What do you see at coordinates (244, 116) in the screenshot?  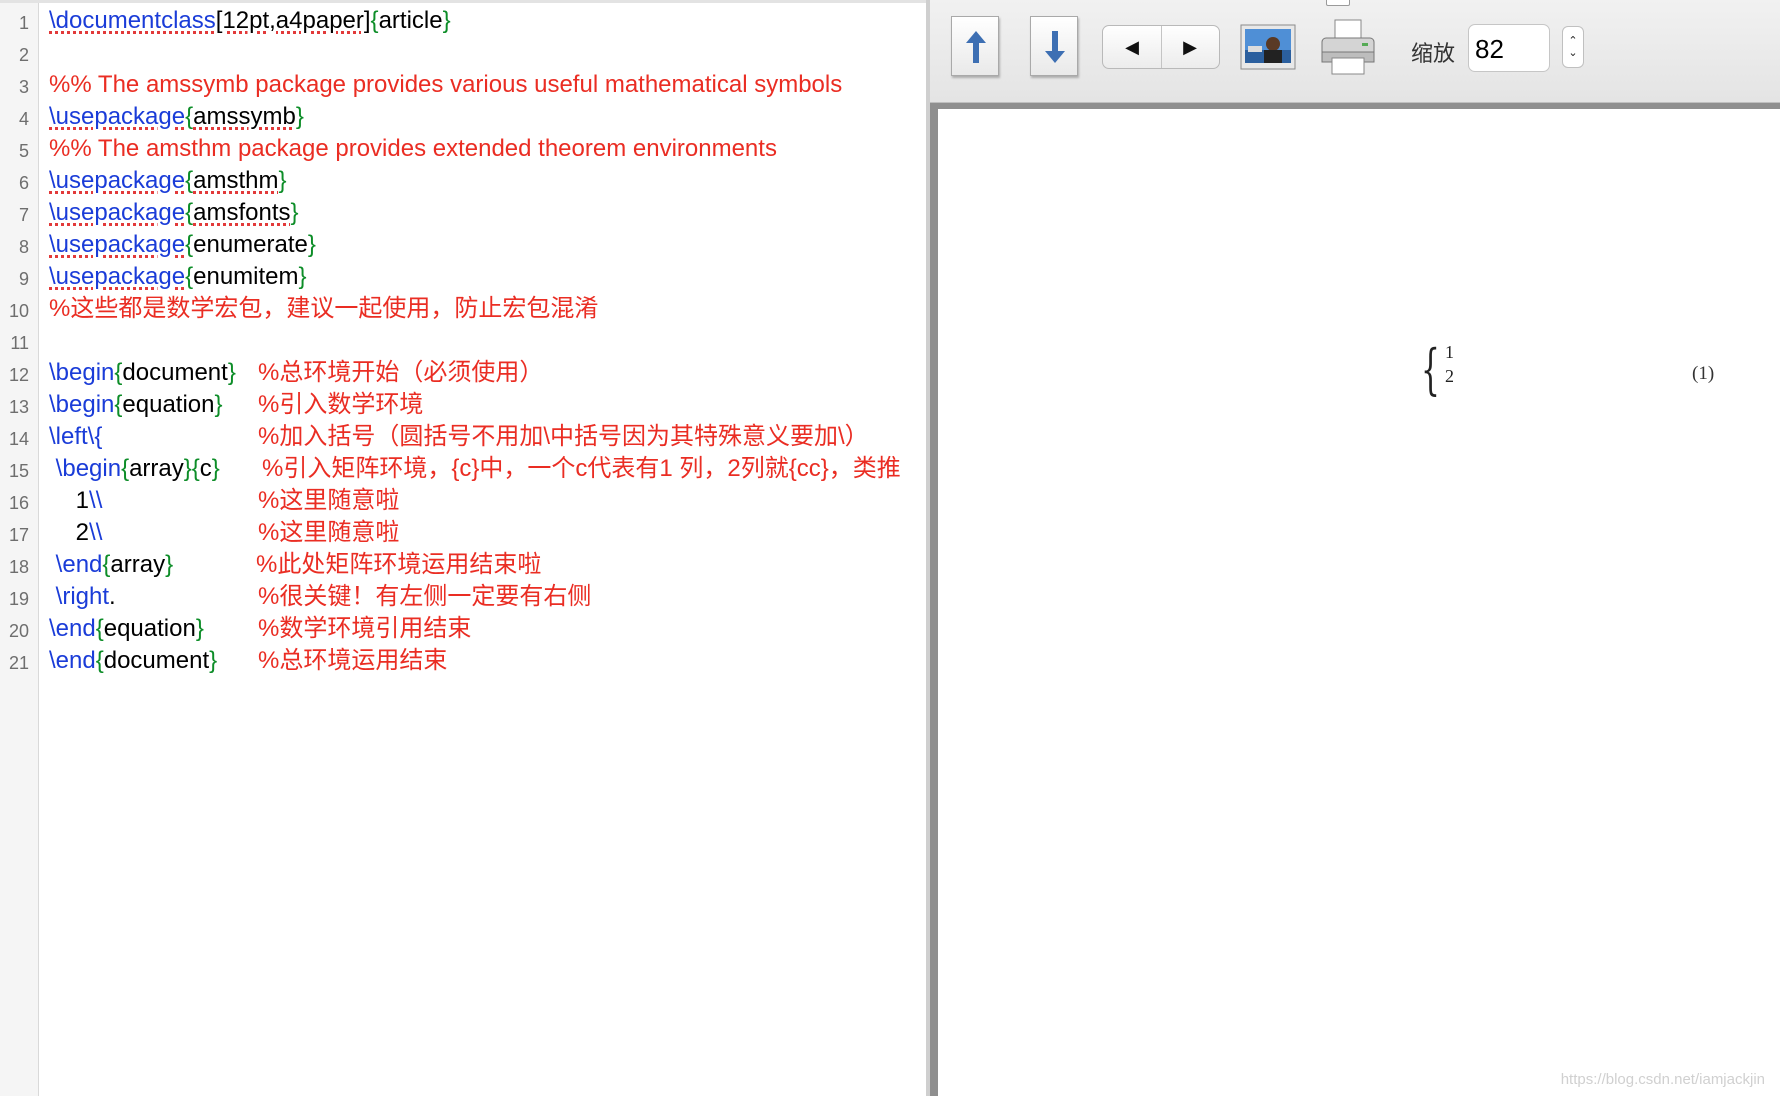 I see `code-token: amssymb` at bounding box center [244, 116].